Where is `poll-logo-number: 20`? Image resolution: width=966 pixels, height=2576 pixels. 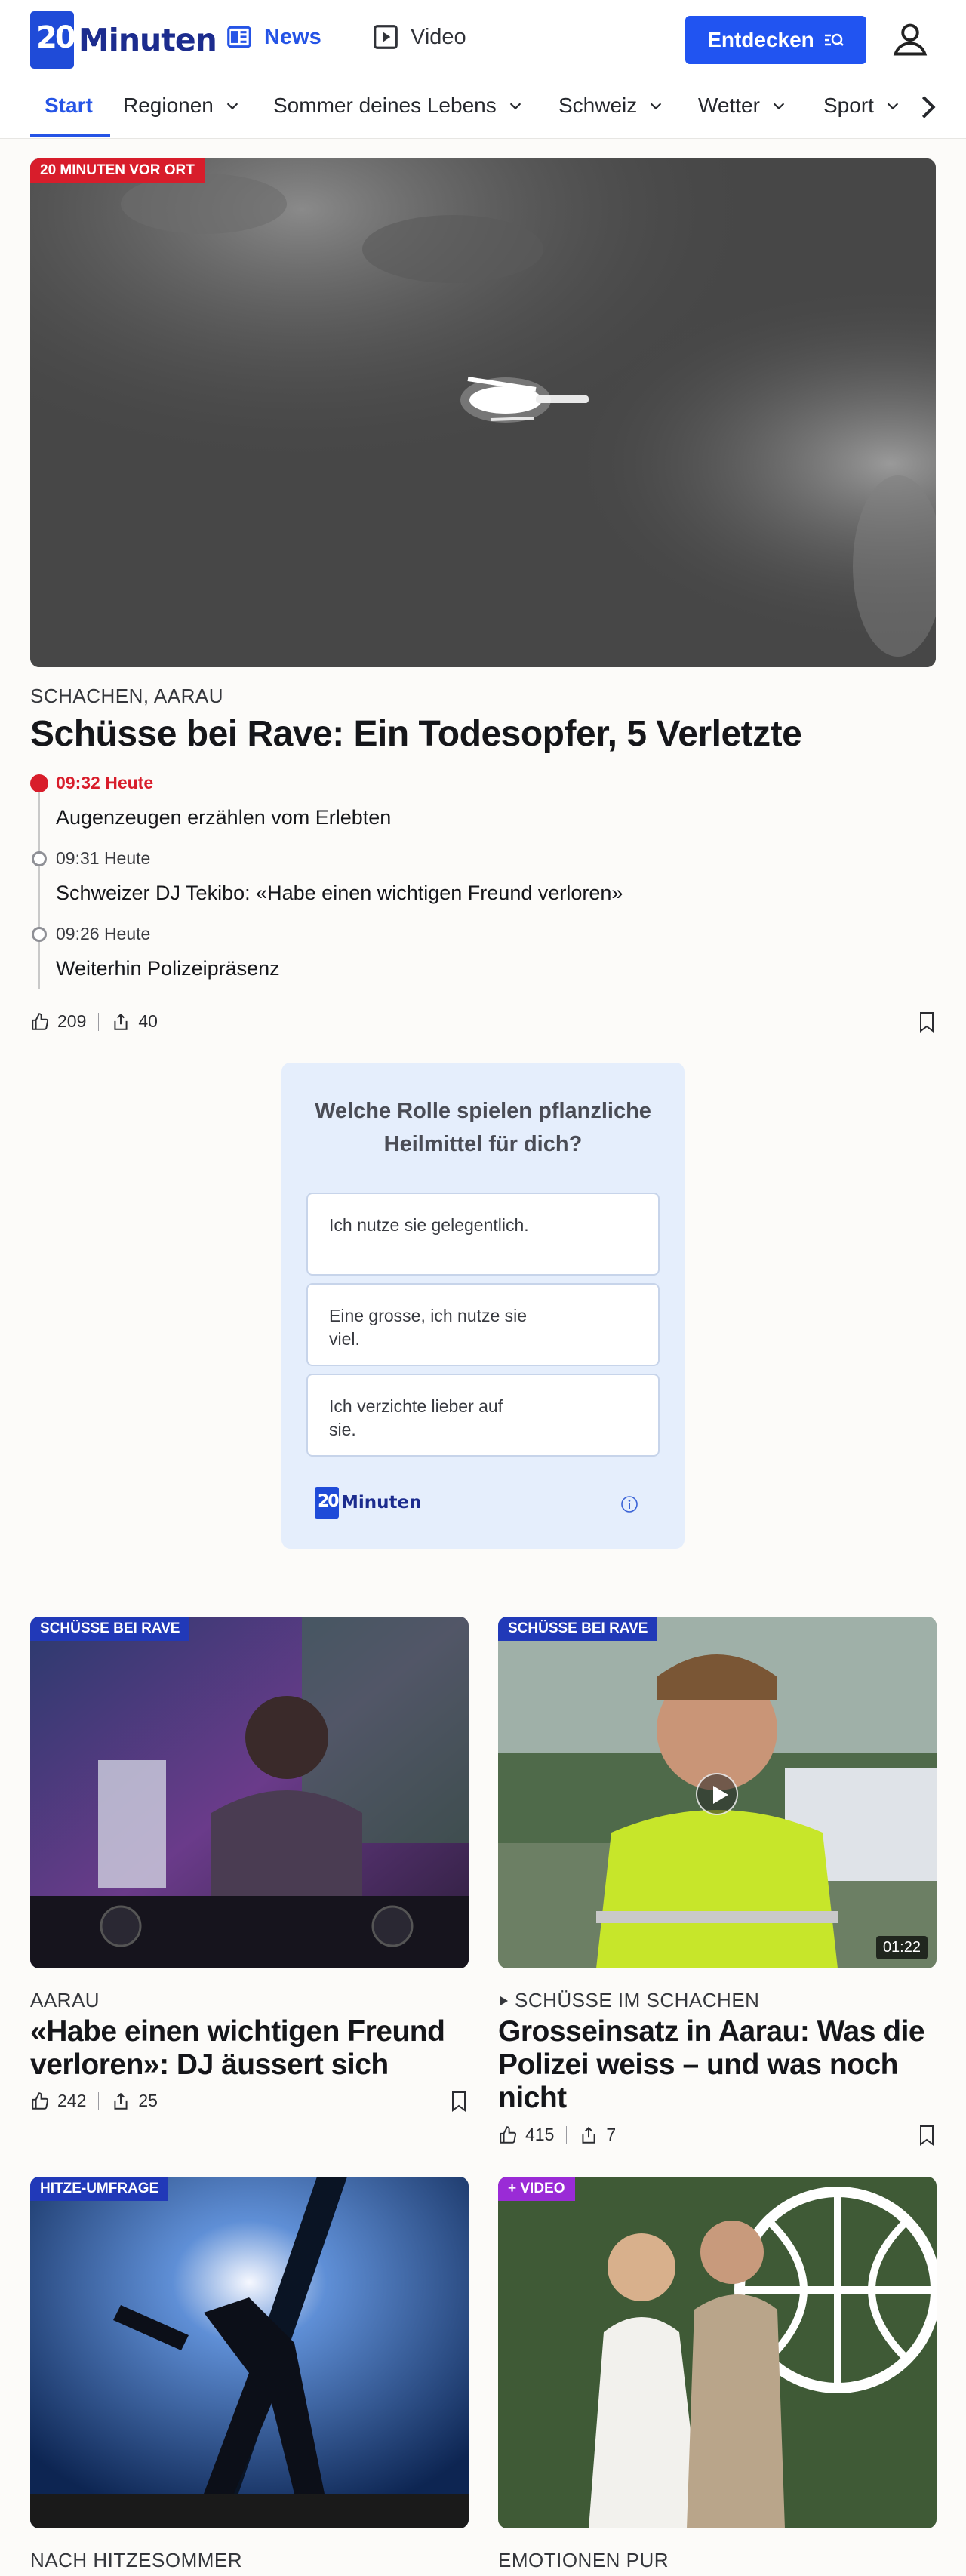 poll-logo-number: 20 is located at coordinates (329, 1501).